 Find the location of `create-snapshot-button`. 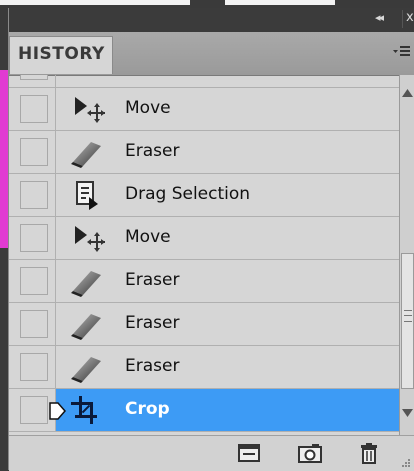

create-snapshot-button is located at coordinates (309, 453).